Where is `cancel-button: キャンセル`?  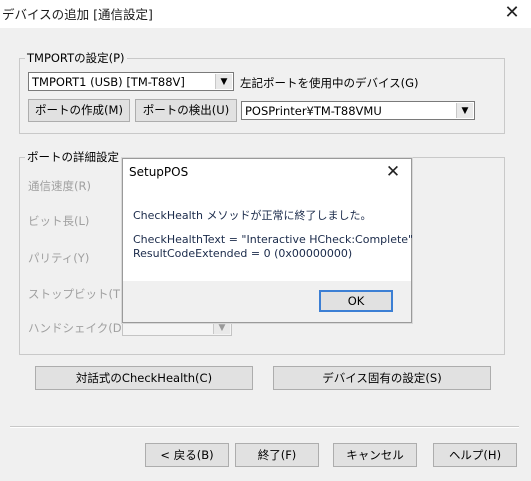 cancel-button: キャンセル is located at coordinates (375, 455).